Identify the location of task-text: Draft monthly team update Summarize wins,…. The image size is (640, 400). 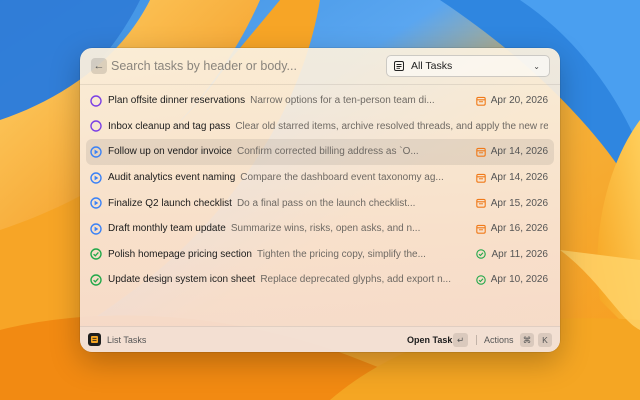
(264, 228).